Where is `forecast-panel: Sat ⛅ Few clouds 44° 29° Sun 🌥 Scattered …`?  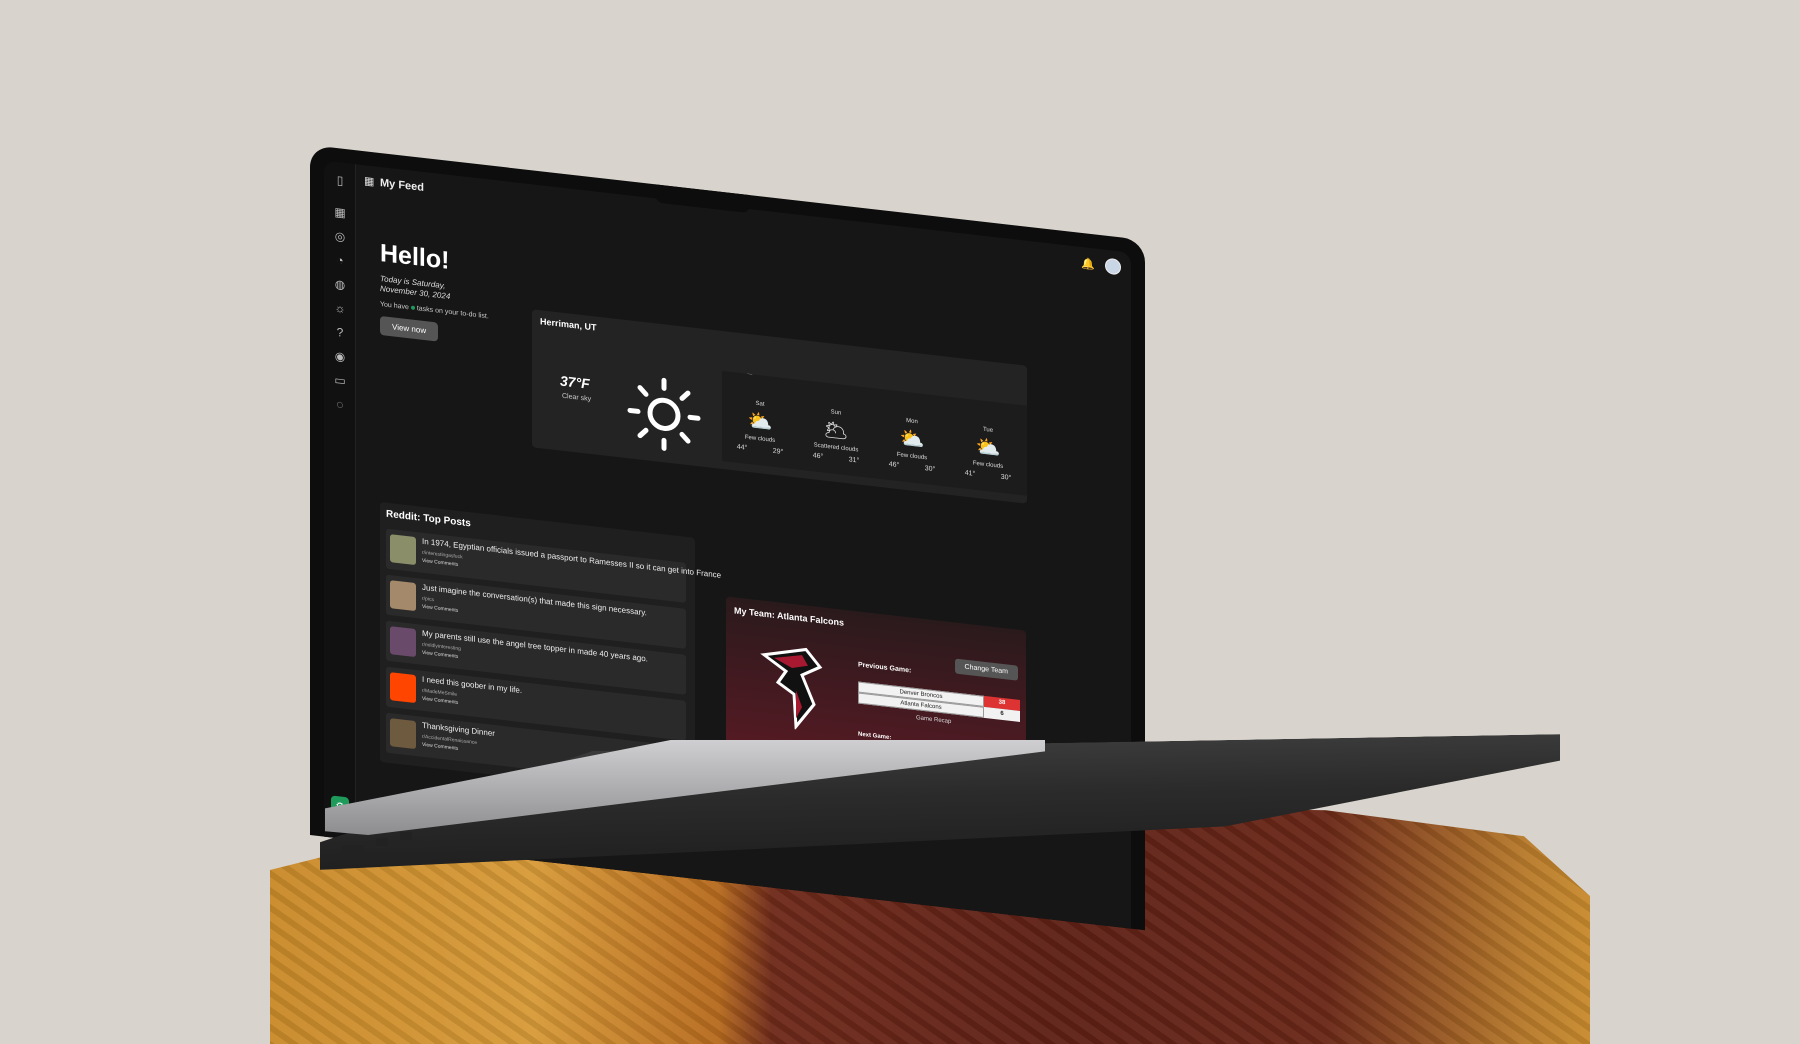 forecast-panel: Sat ⛅ Few clouds 44° 29° Sun 🌥 Scattered … is located at coordinates (874, 433).